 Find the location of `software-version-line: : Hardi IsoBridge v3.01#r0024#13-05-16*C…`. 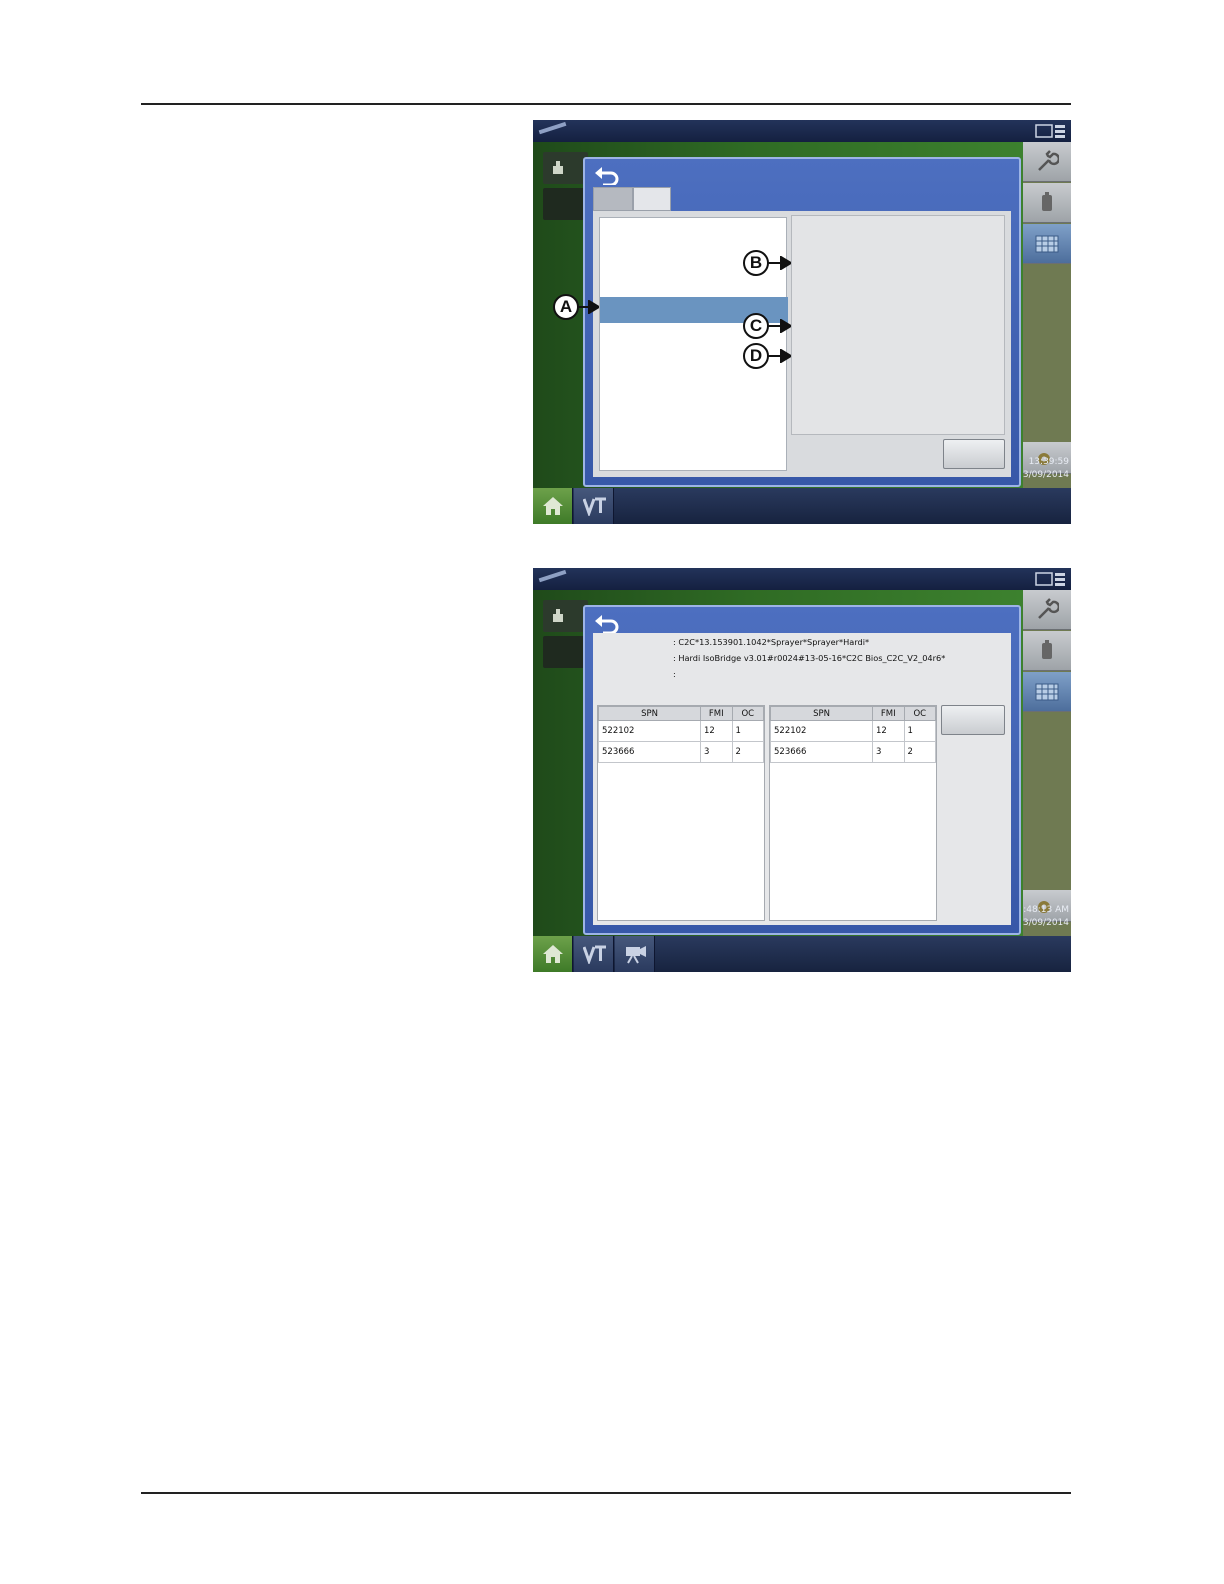

software-version-line: : Hardi IsoBridge v3.01#r0024#13-05-16*C… is located at coordinates (809, 658).